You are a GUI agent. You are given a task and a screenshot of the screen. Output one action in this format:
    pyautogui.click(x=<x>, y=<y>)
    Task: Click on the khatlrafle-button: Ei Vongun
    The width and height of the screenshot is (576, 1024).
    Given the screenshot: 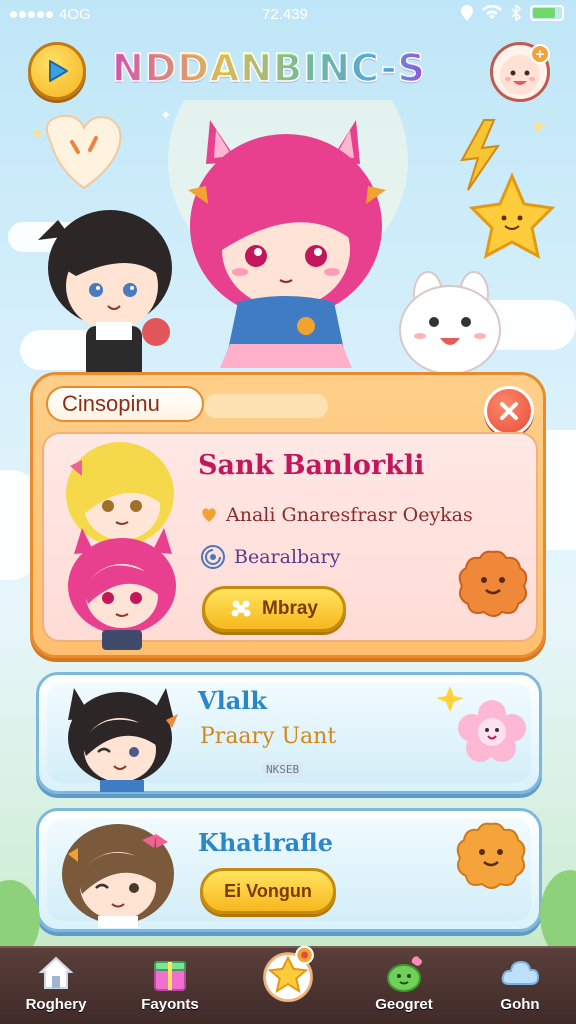 What is the action you would take?
    pyautogui.click(x=268, y=891)
    